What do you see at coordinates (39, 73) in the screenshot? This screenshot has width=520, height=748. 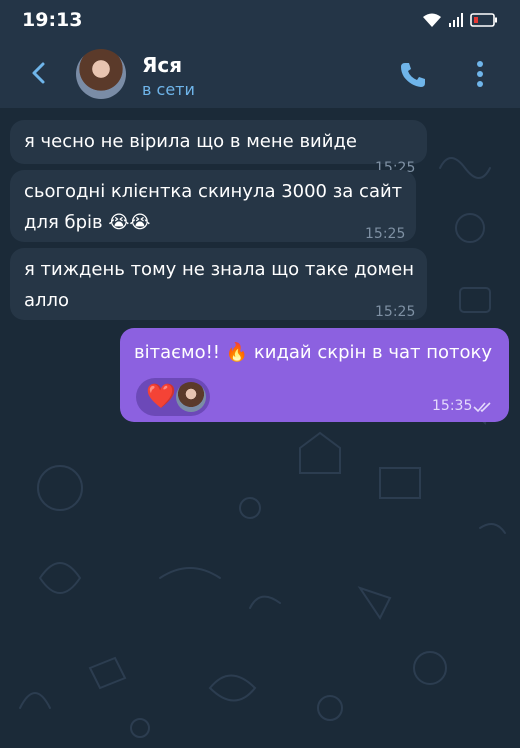 I see `back-arrow-icon` at bounding box center [39, 73].